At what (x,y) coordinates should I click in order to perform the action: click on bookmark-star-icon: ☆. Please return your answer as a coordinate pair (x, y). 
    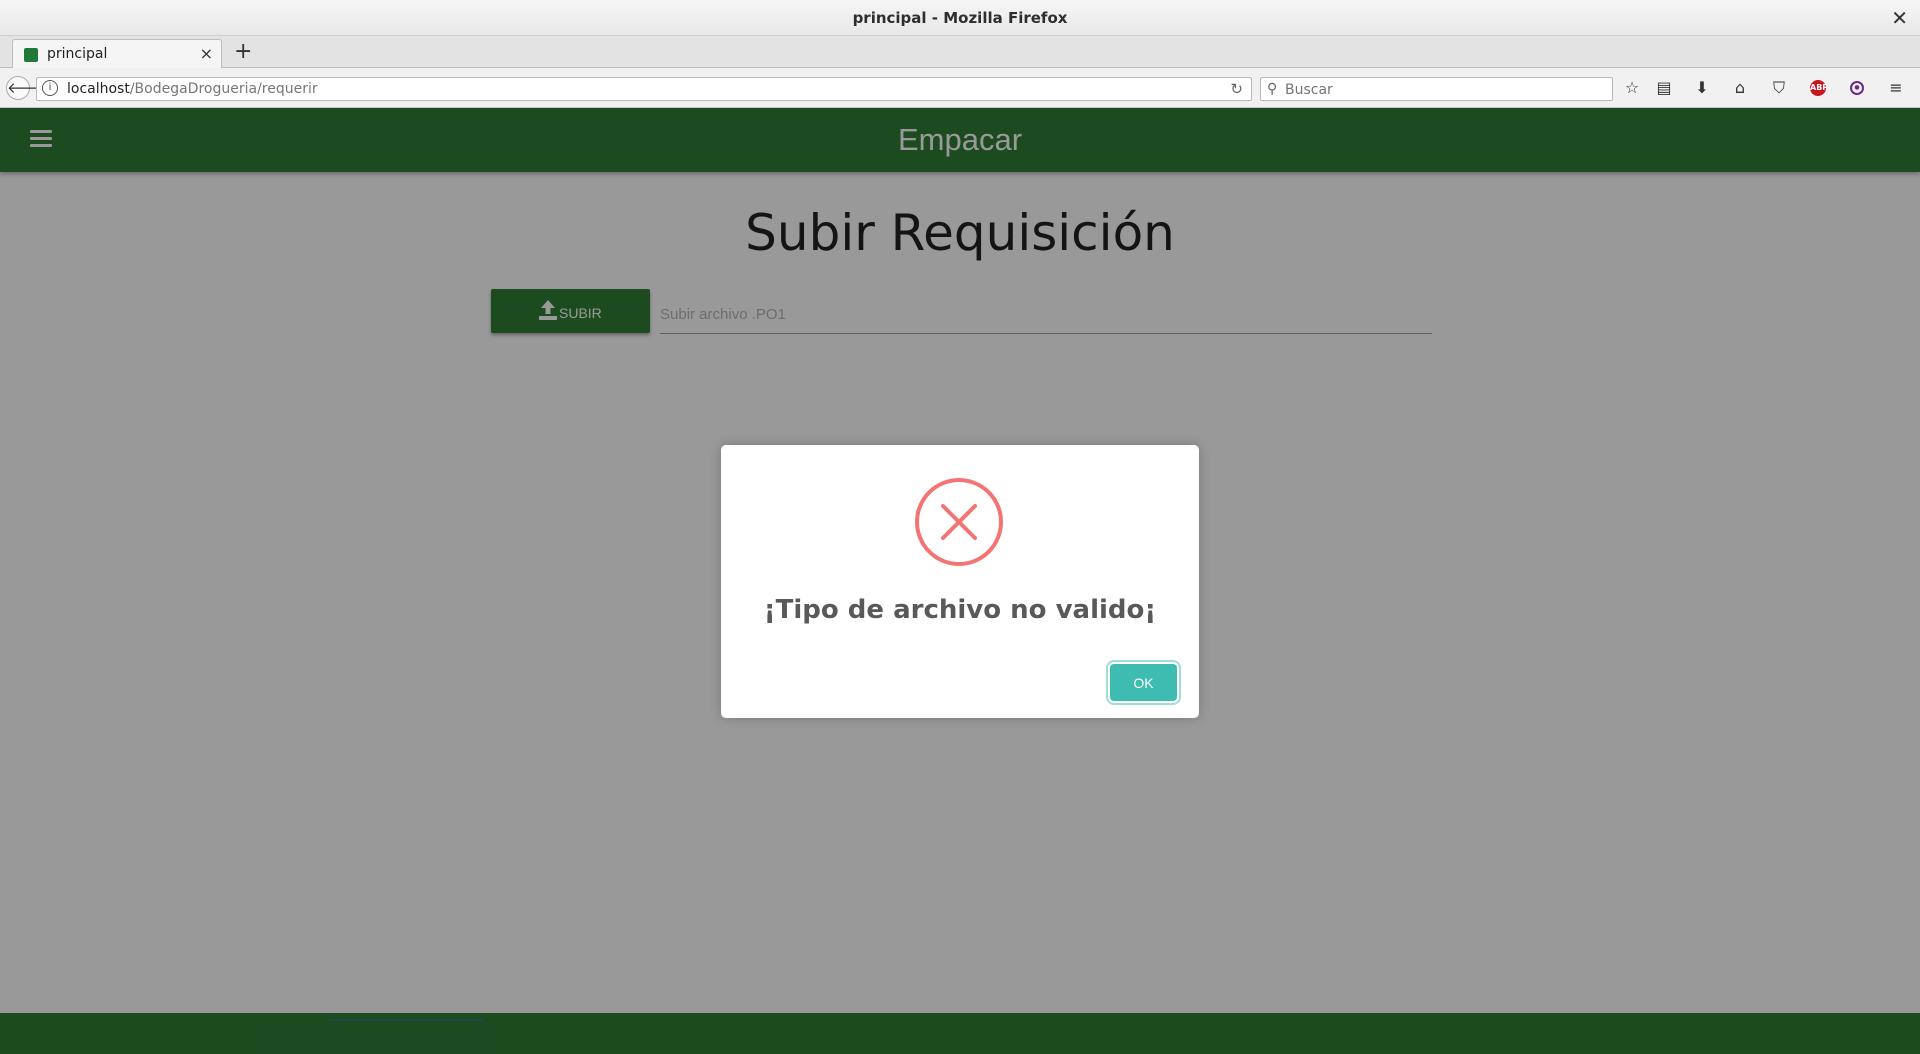
    Looking at the image, I should click on (1632, 88).